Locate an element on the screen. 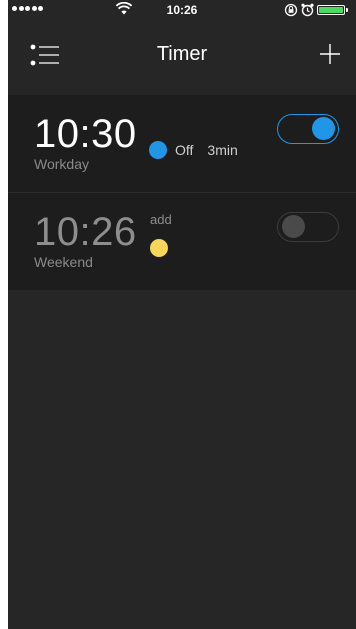 The width and height of the screenshot is (356, 629). page-title: Timer is located at coordinates (182, 54).